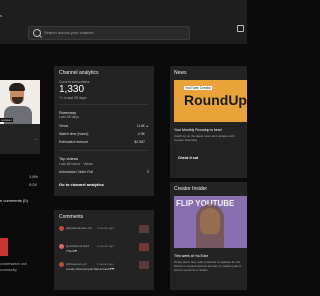 This screenshot has width=320, height=296. What do you see at coordinates (69, 158) in the screenshot?
I see `top-videos-title: Top videos` at bounding box center [69, 158].